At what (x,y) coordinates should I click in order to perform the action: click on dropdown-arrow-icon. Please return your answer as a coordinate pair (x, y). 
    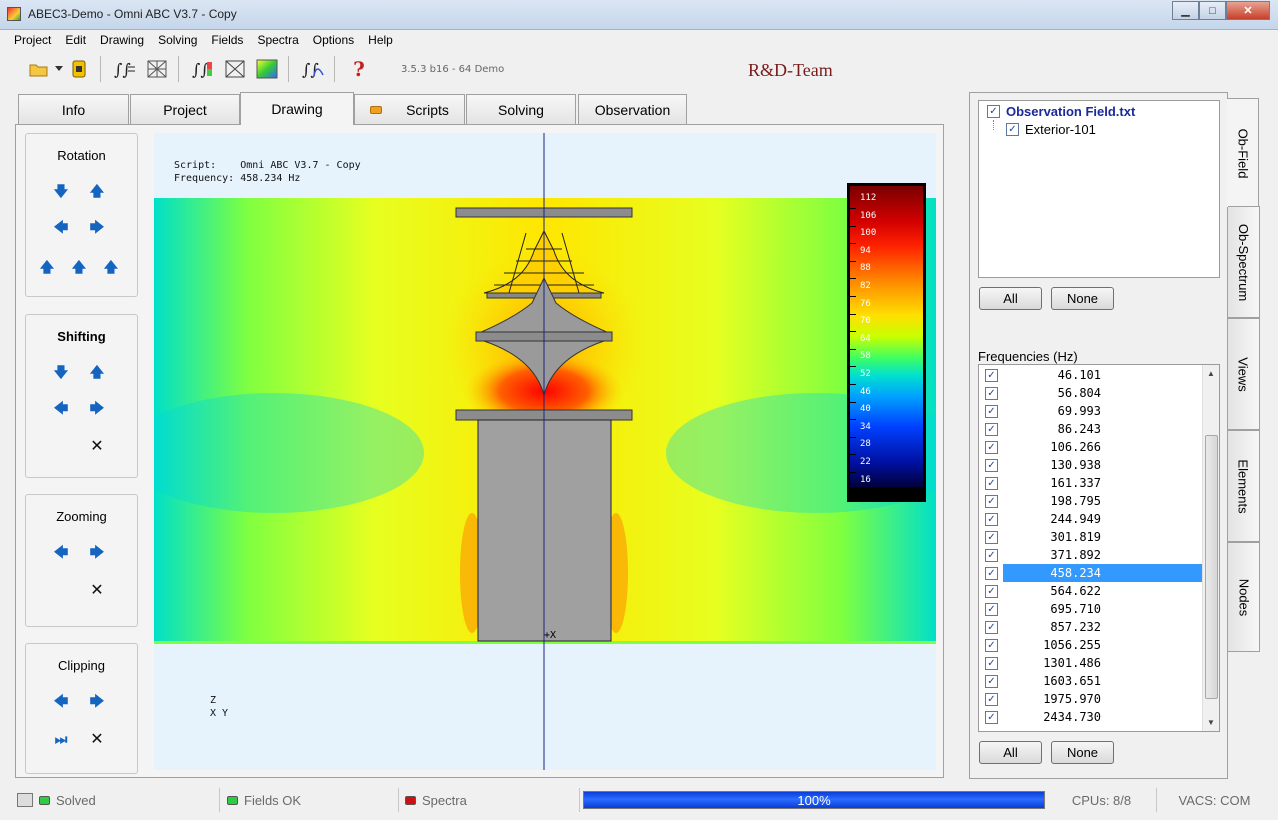
    Looking at the image, I should click on (59, 69).